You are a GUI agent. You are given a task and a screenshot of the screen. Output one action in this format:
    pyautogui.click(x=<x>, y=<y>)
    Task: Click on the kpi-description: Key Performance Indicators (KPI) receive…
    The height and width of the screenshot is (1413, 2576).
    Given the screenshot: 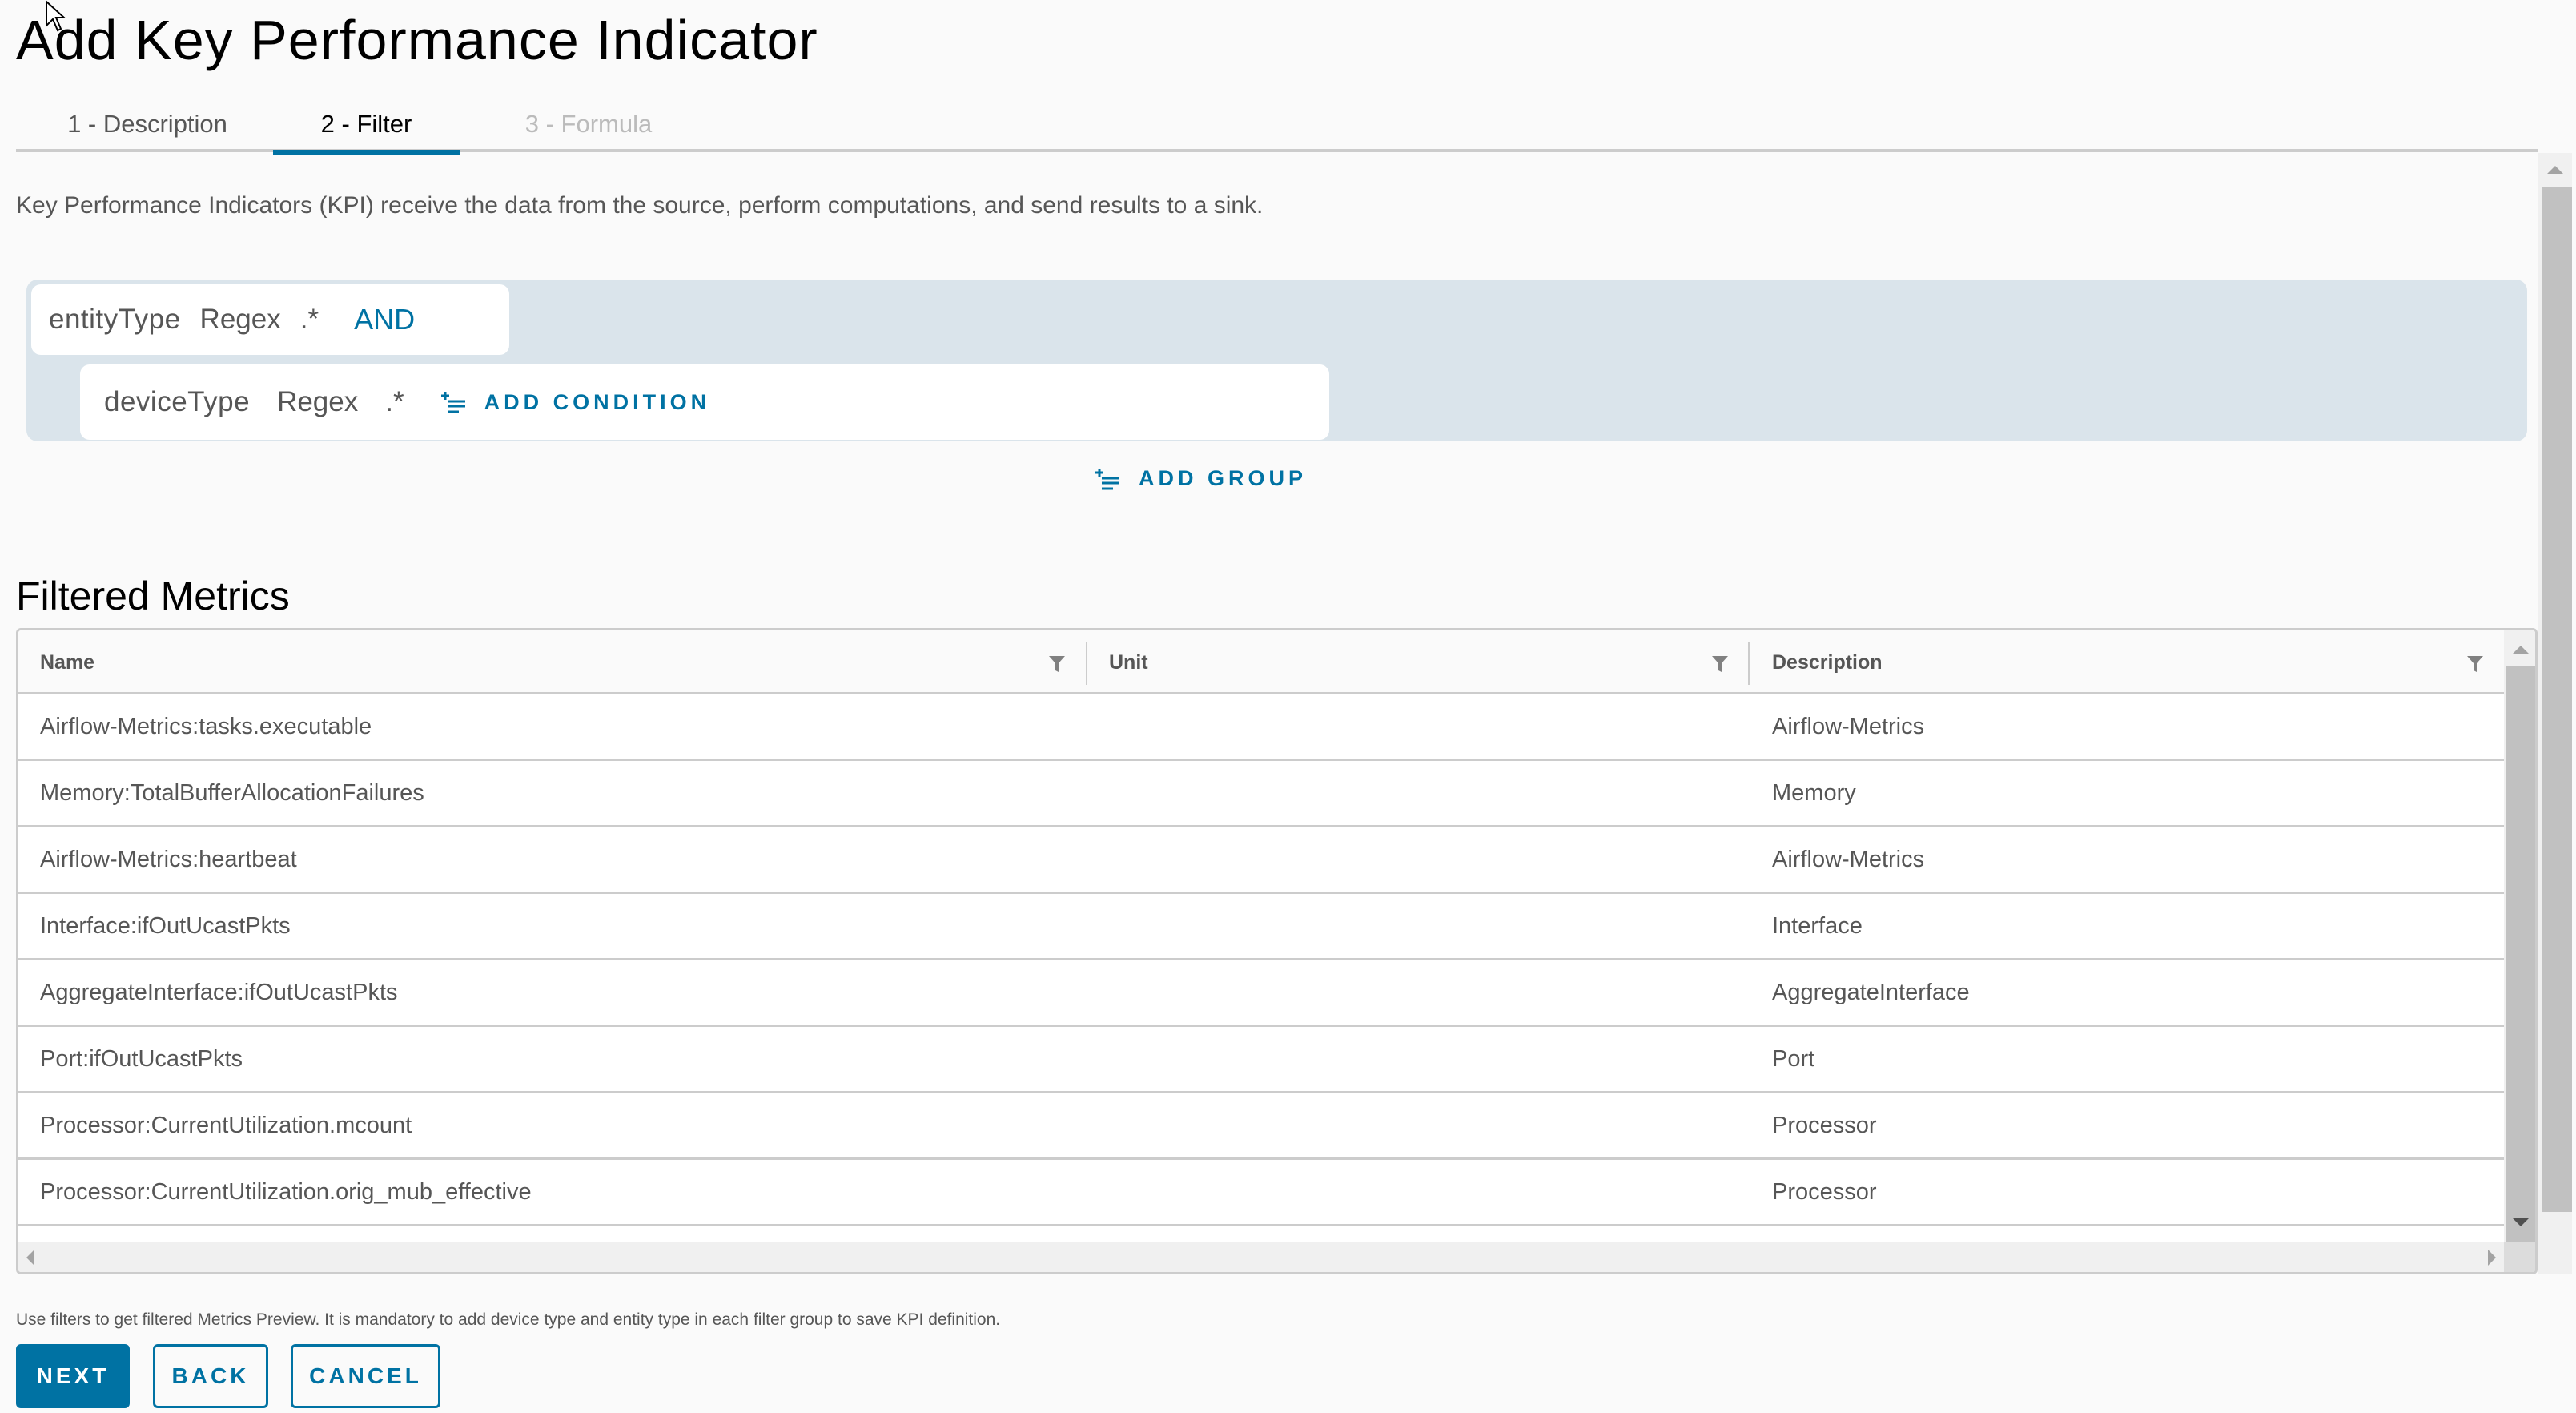 What is the action you would take?
    pyautogui.click(x=640, y=205)
    